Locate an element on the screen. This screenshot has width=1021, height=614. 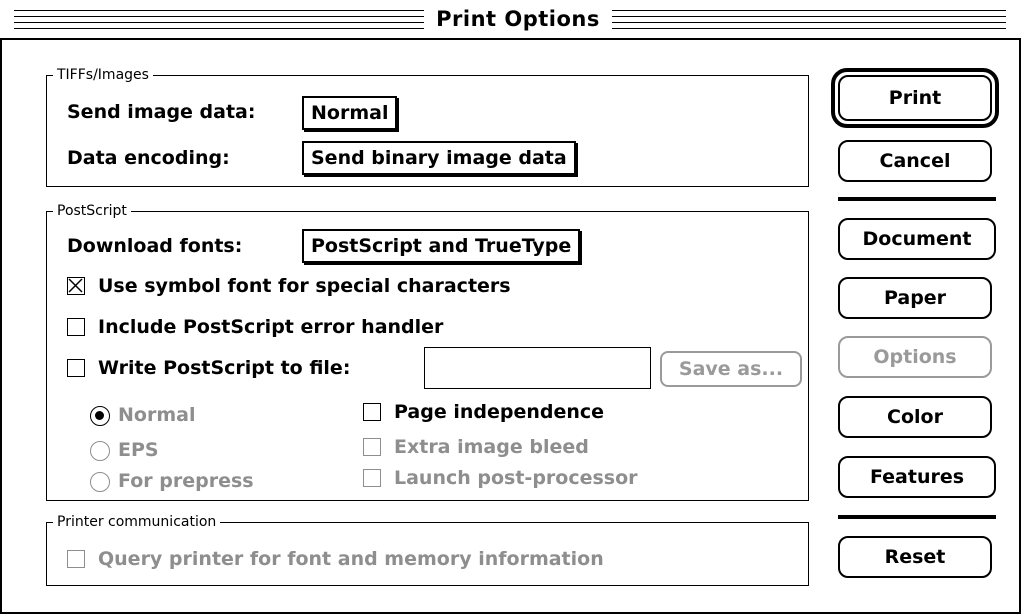
cancel-button: Cancel is located at coordinates (915, 161).